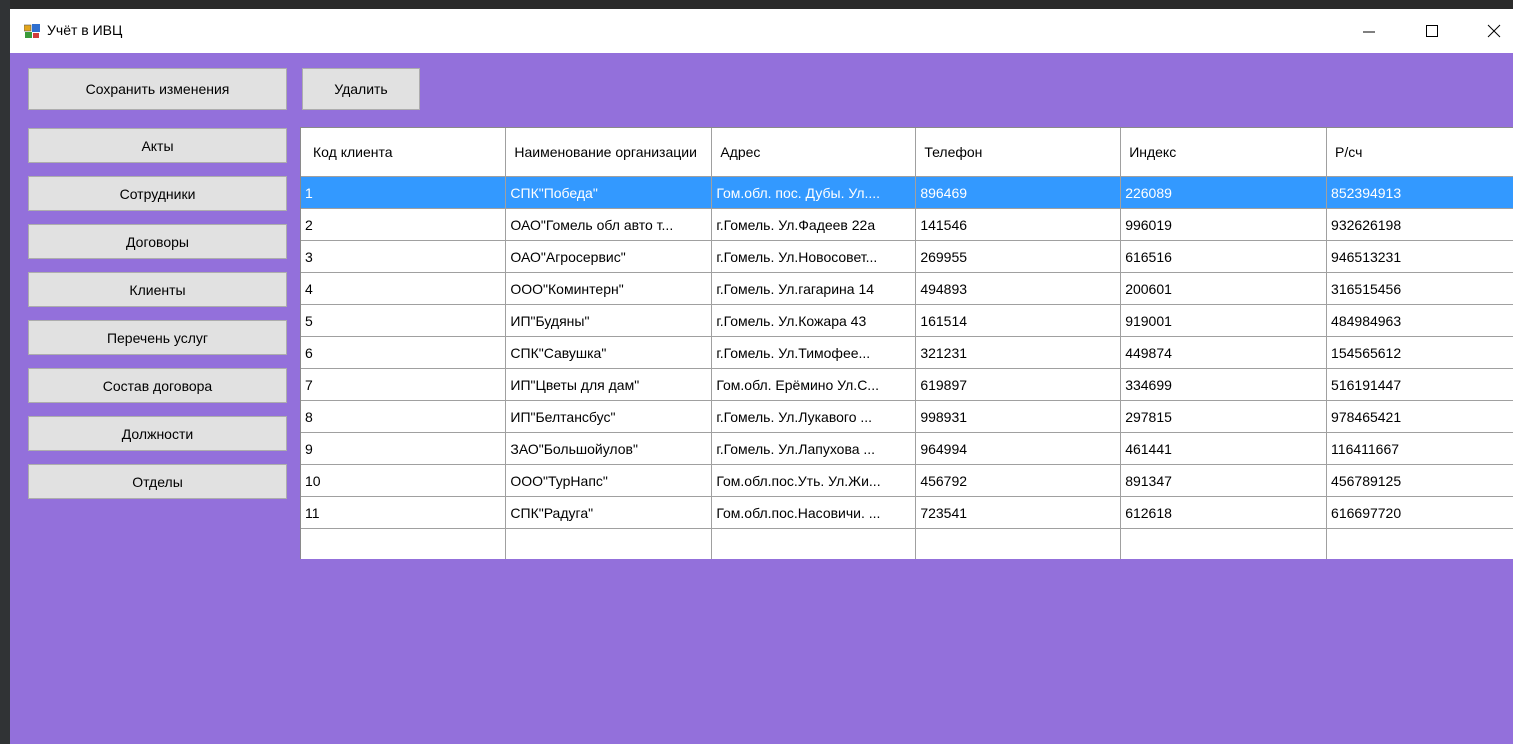 The width and height of the screenshot is (1513, 744). I want to click on cell-postcode: 334699, so click(1224, 384).